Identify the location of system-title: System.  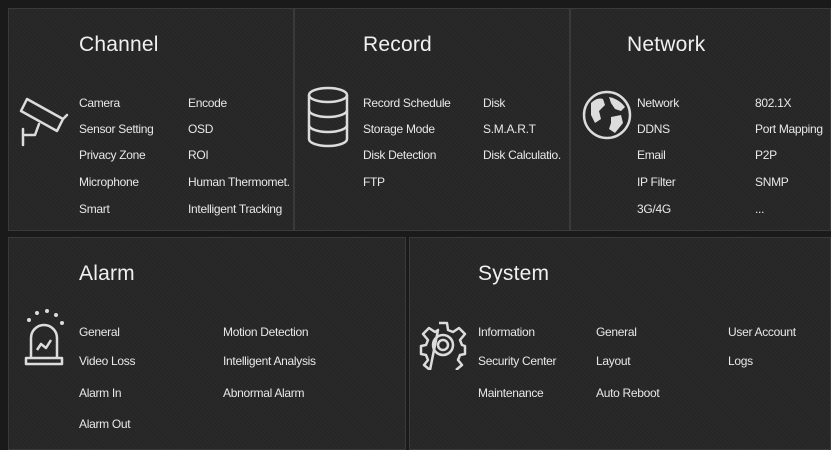
(514, 273).